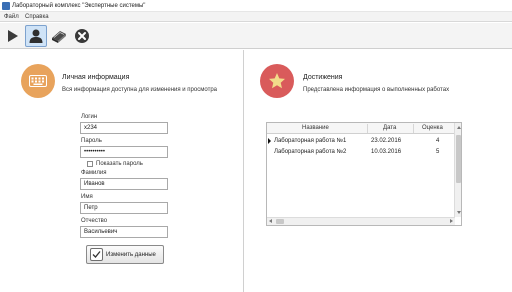 This screenshot has height=292, width=512. I want to click on personal-info-badge, so click(38, 81).